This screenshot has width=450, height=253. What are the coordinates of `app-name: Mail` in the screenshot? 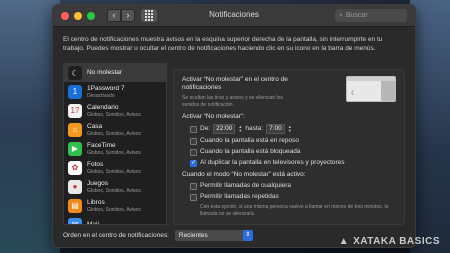 It's located at (93, 222).